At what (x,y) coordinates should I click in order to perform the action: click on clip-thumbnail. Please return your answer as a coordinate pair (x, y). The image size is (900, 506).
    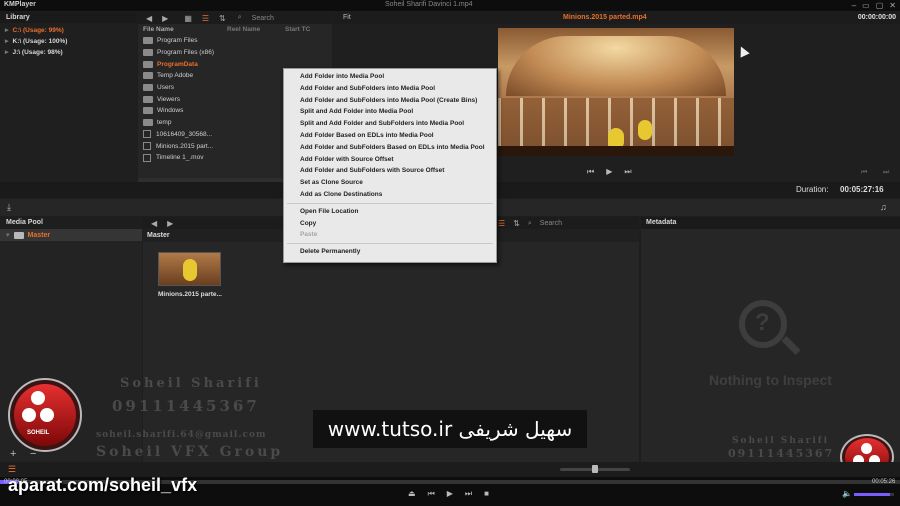
    Looking at the image, I should click on (189, 269).